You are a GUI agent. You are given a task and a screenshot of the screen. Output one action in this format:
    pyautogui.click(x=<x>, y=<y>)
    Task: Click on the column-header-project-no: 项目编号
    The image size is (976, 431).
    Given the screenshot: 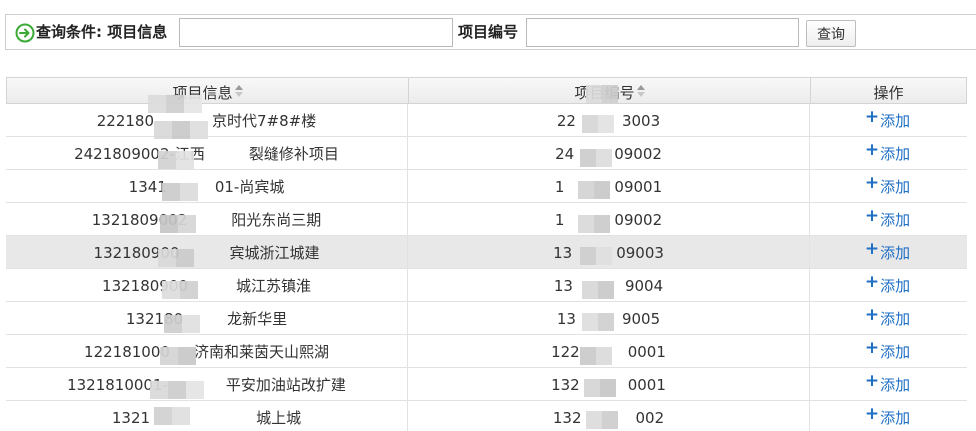 What is the action you would take?
    pyautogui.click(x=610, y=91)
    